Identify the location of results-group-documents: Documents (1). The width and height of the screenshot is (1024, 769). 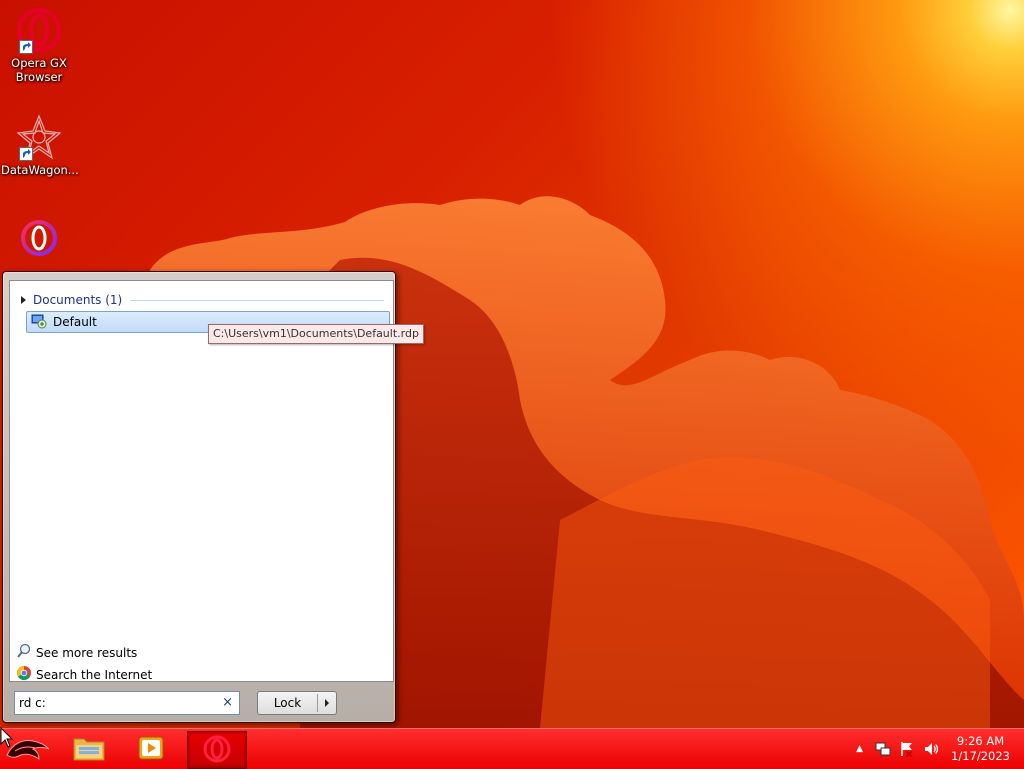
(201, 300).